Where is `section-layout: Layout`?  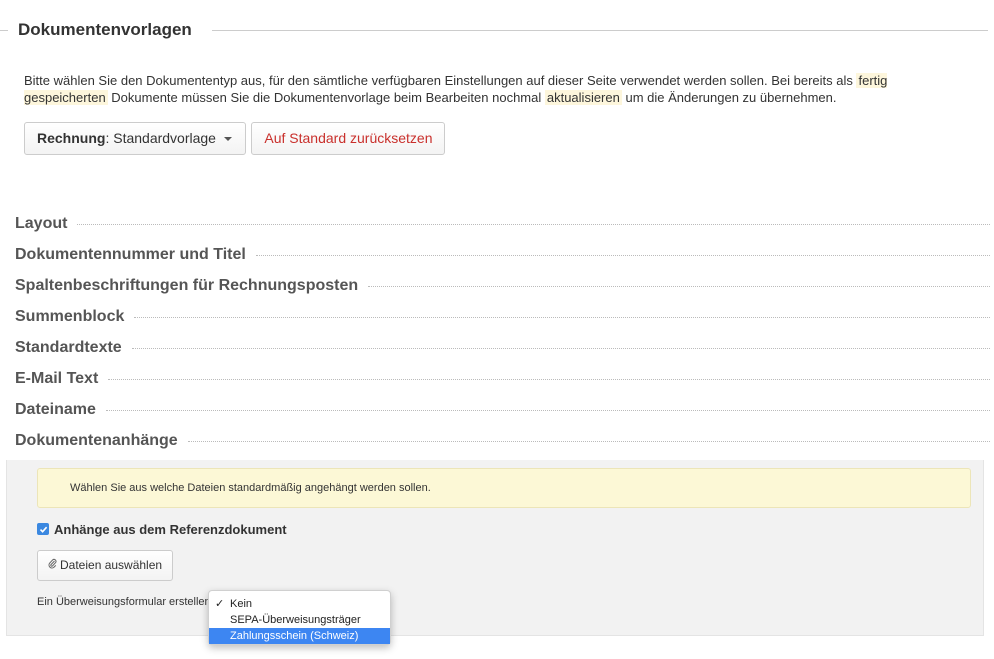
section-layout: Layout is located at coordinates (502, 223).